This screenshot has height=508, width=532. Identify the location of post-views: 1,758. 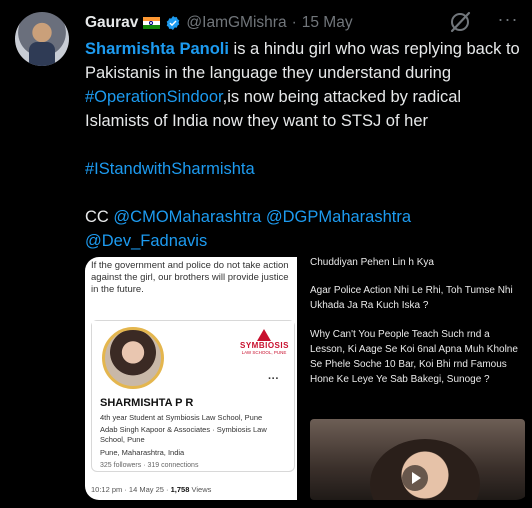
(180, 489).